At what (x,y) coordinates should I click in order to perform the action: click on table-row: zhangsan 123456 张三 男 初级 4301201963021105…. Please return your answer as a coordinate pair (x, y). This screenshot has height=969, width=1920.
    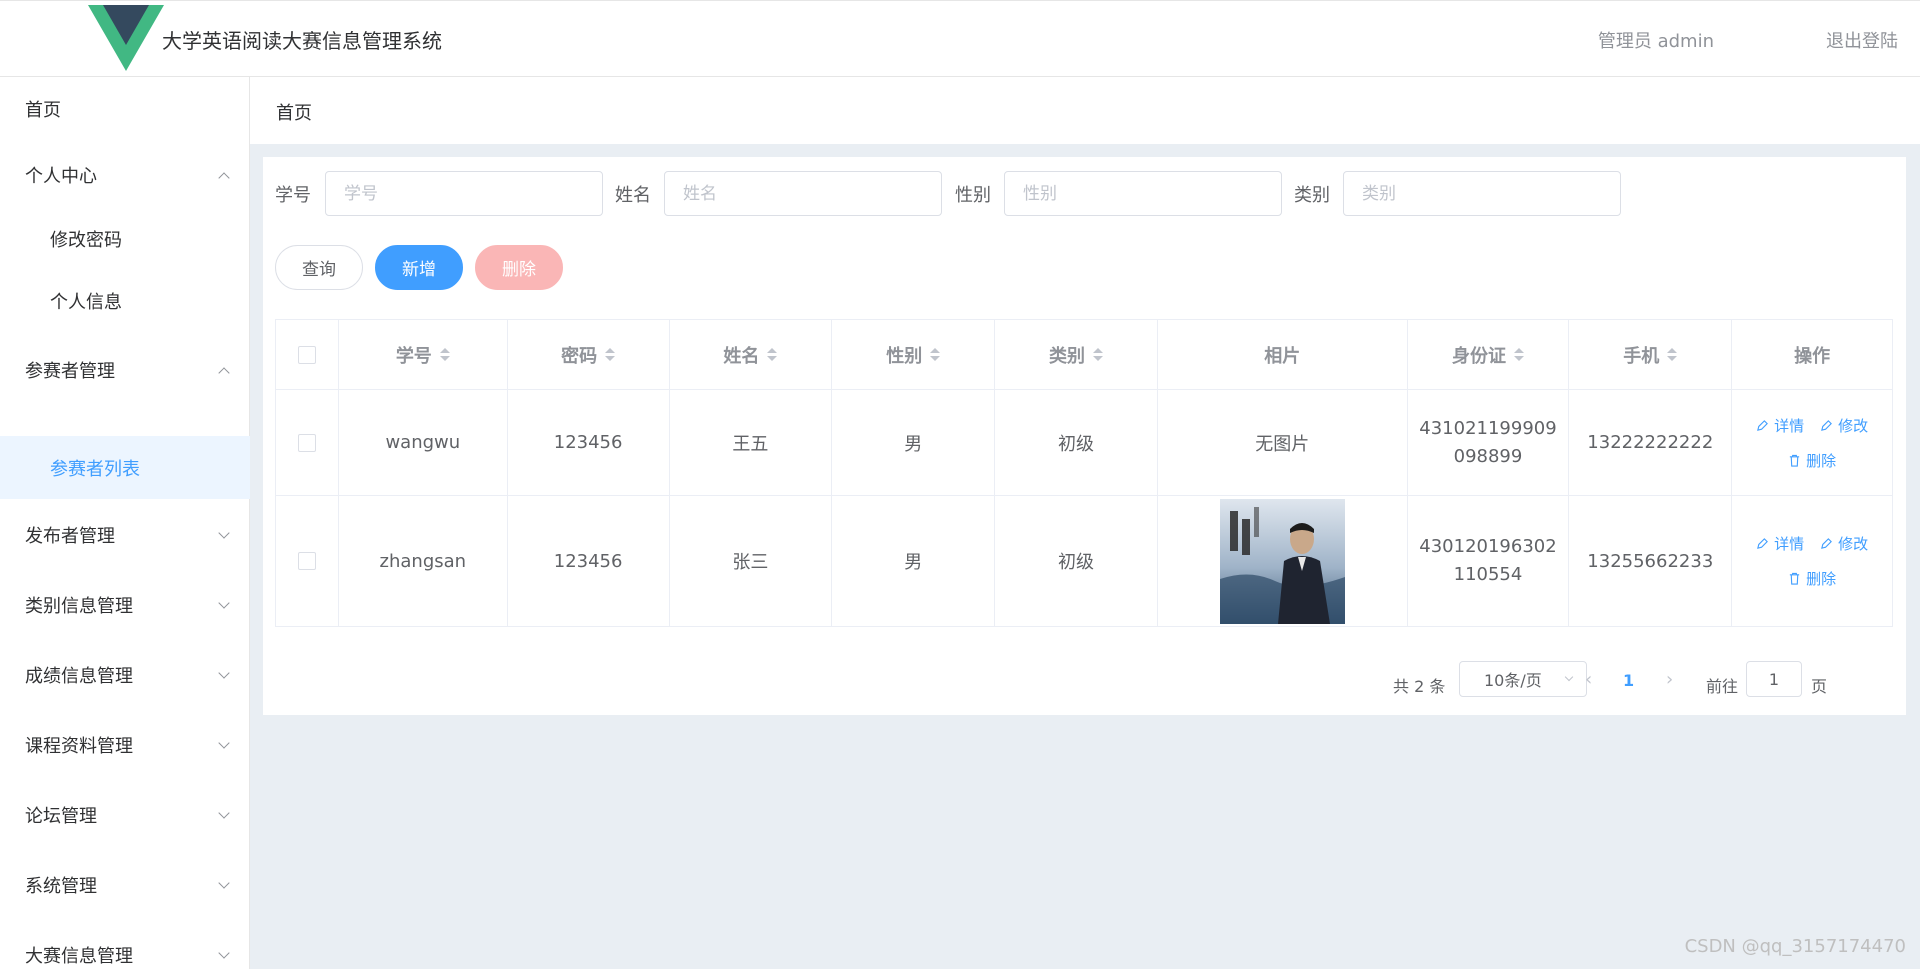
    Looking at the image, I should click on (1084, 561).